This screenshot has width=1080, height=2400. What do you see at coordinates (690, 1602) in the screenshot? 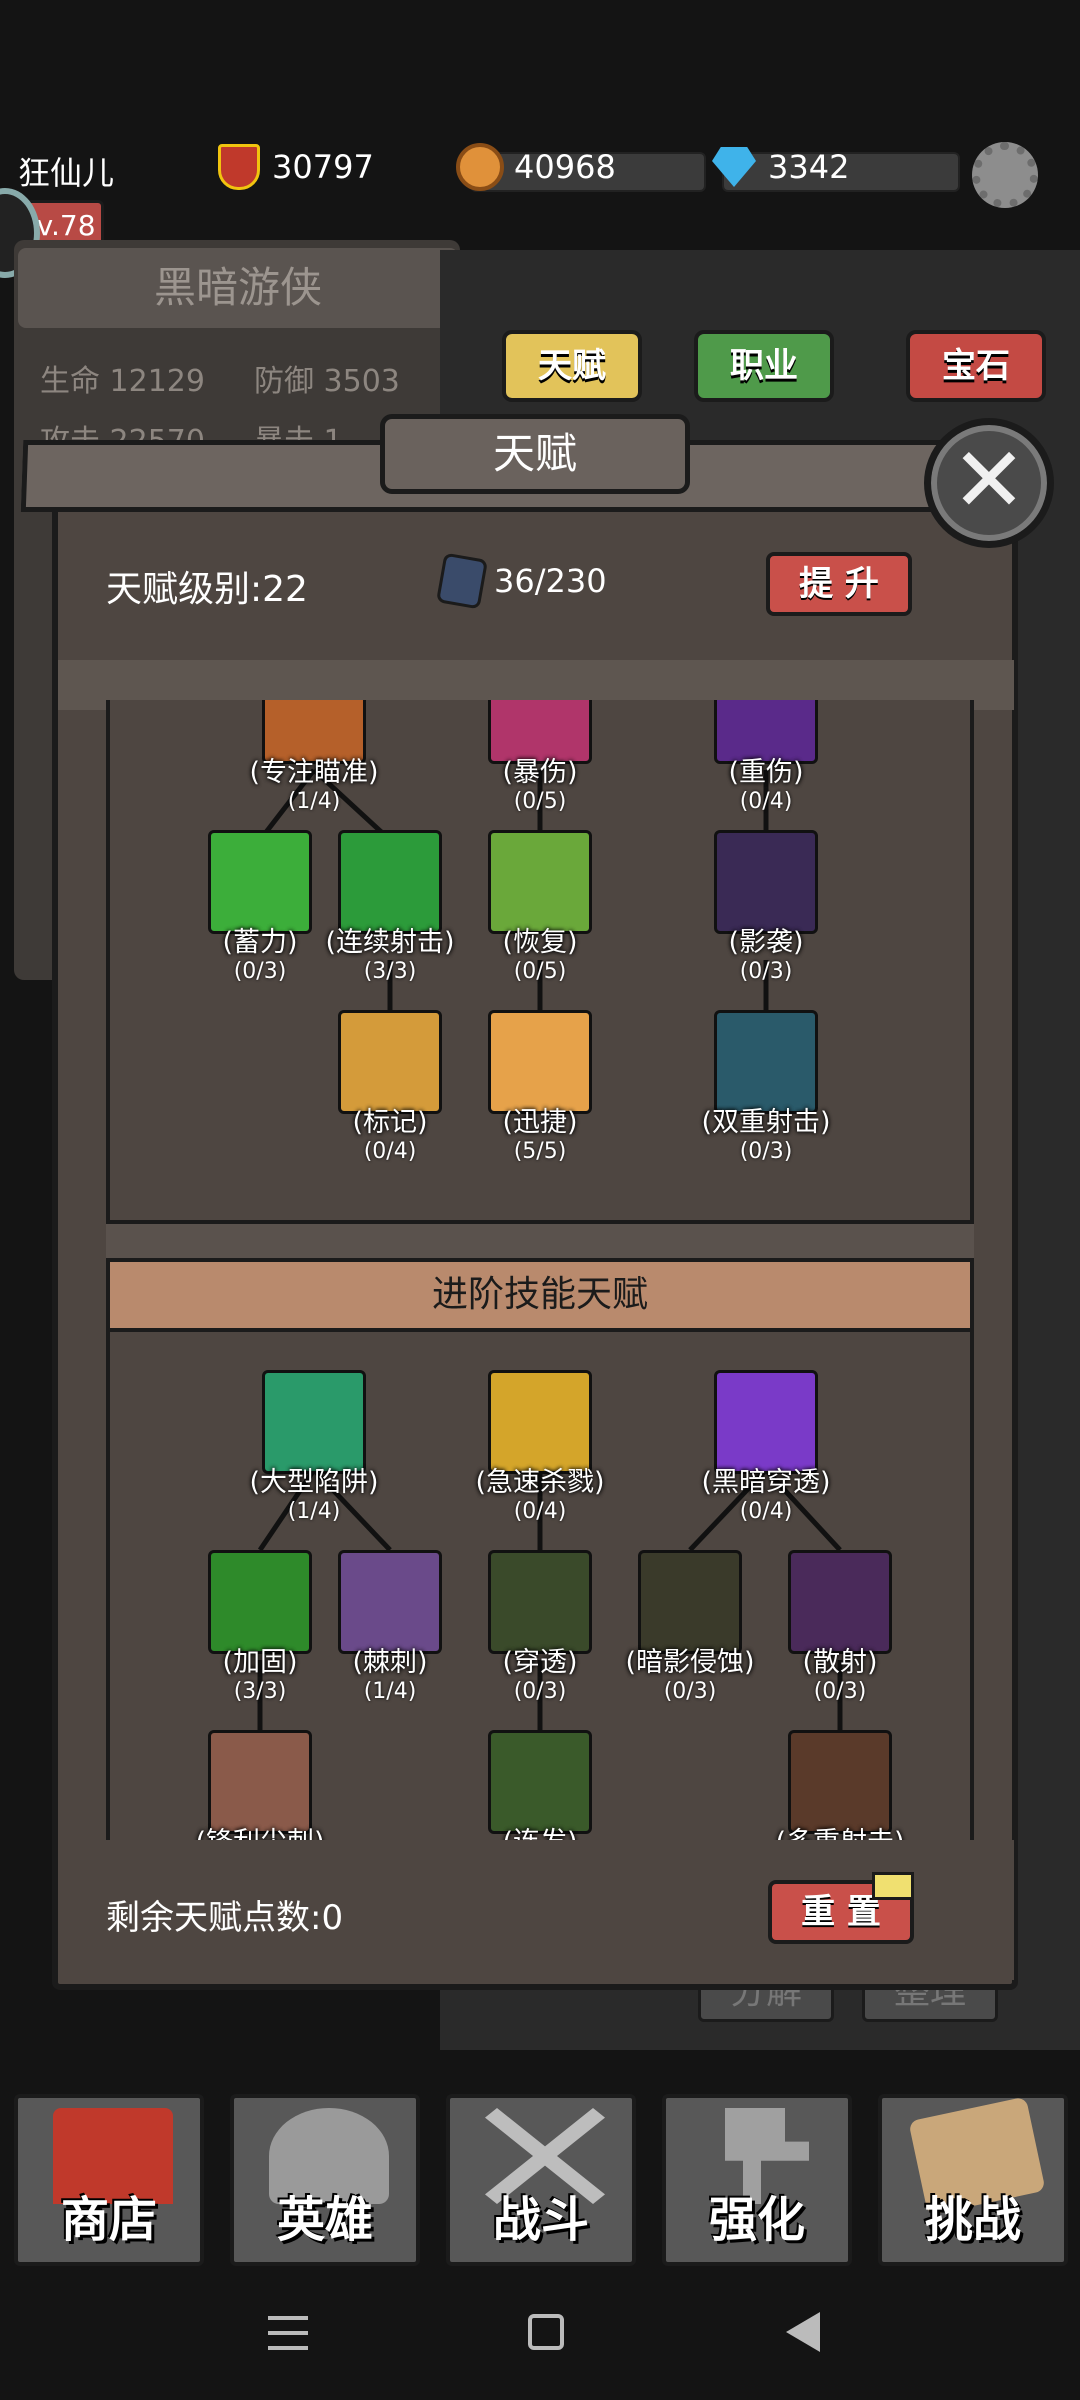
I see `shadow-erode-icon` at bounding box center [690, 1602].